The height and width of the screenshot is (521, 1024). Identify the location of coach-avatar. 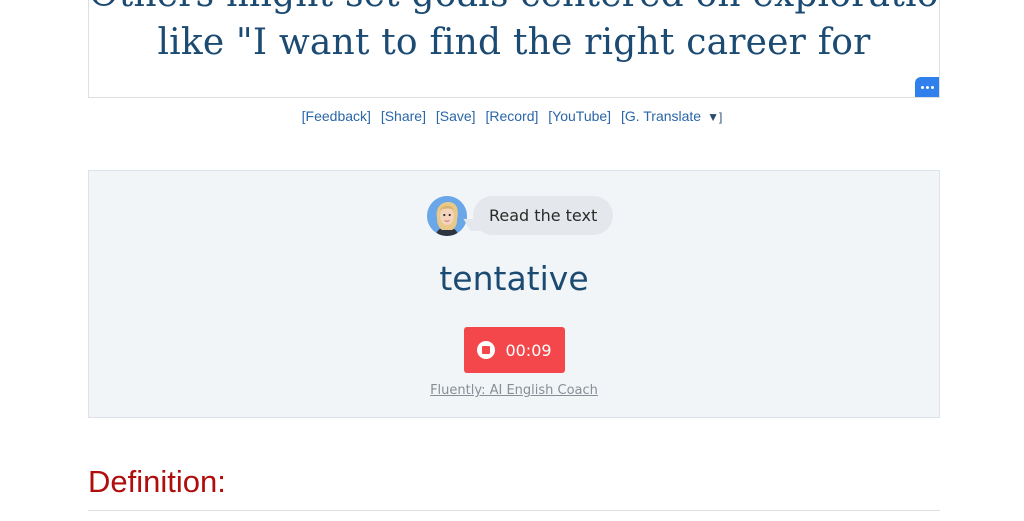
(447, 216).